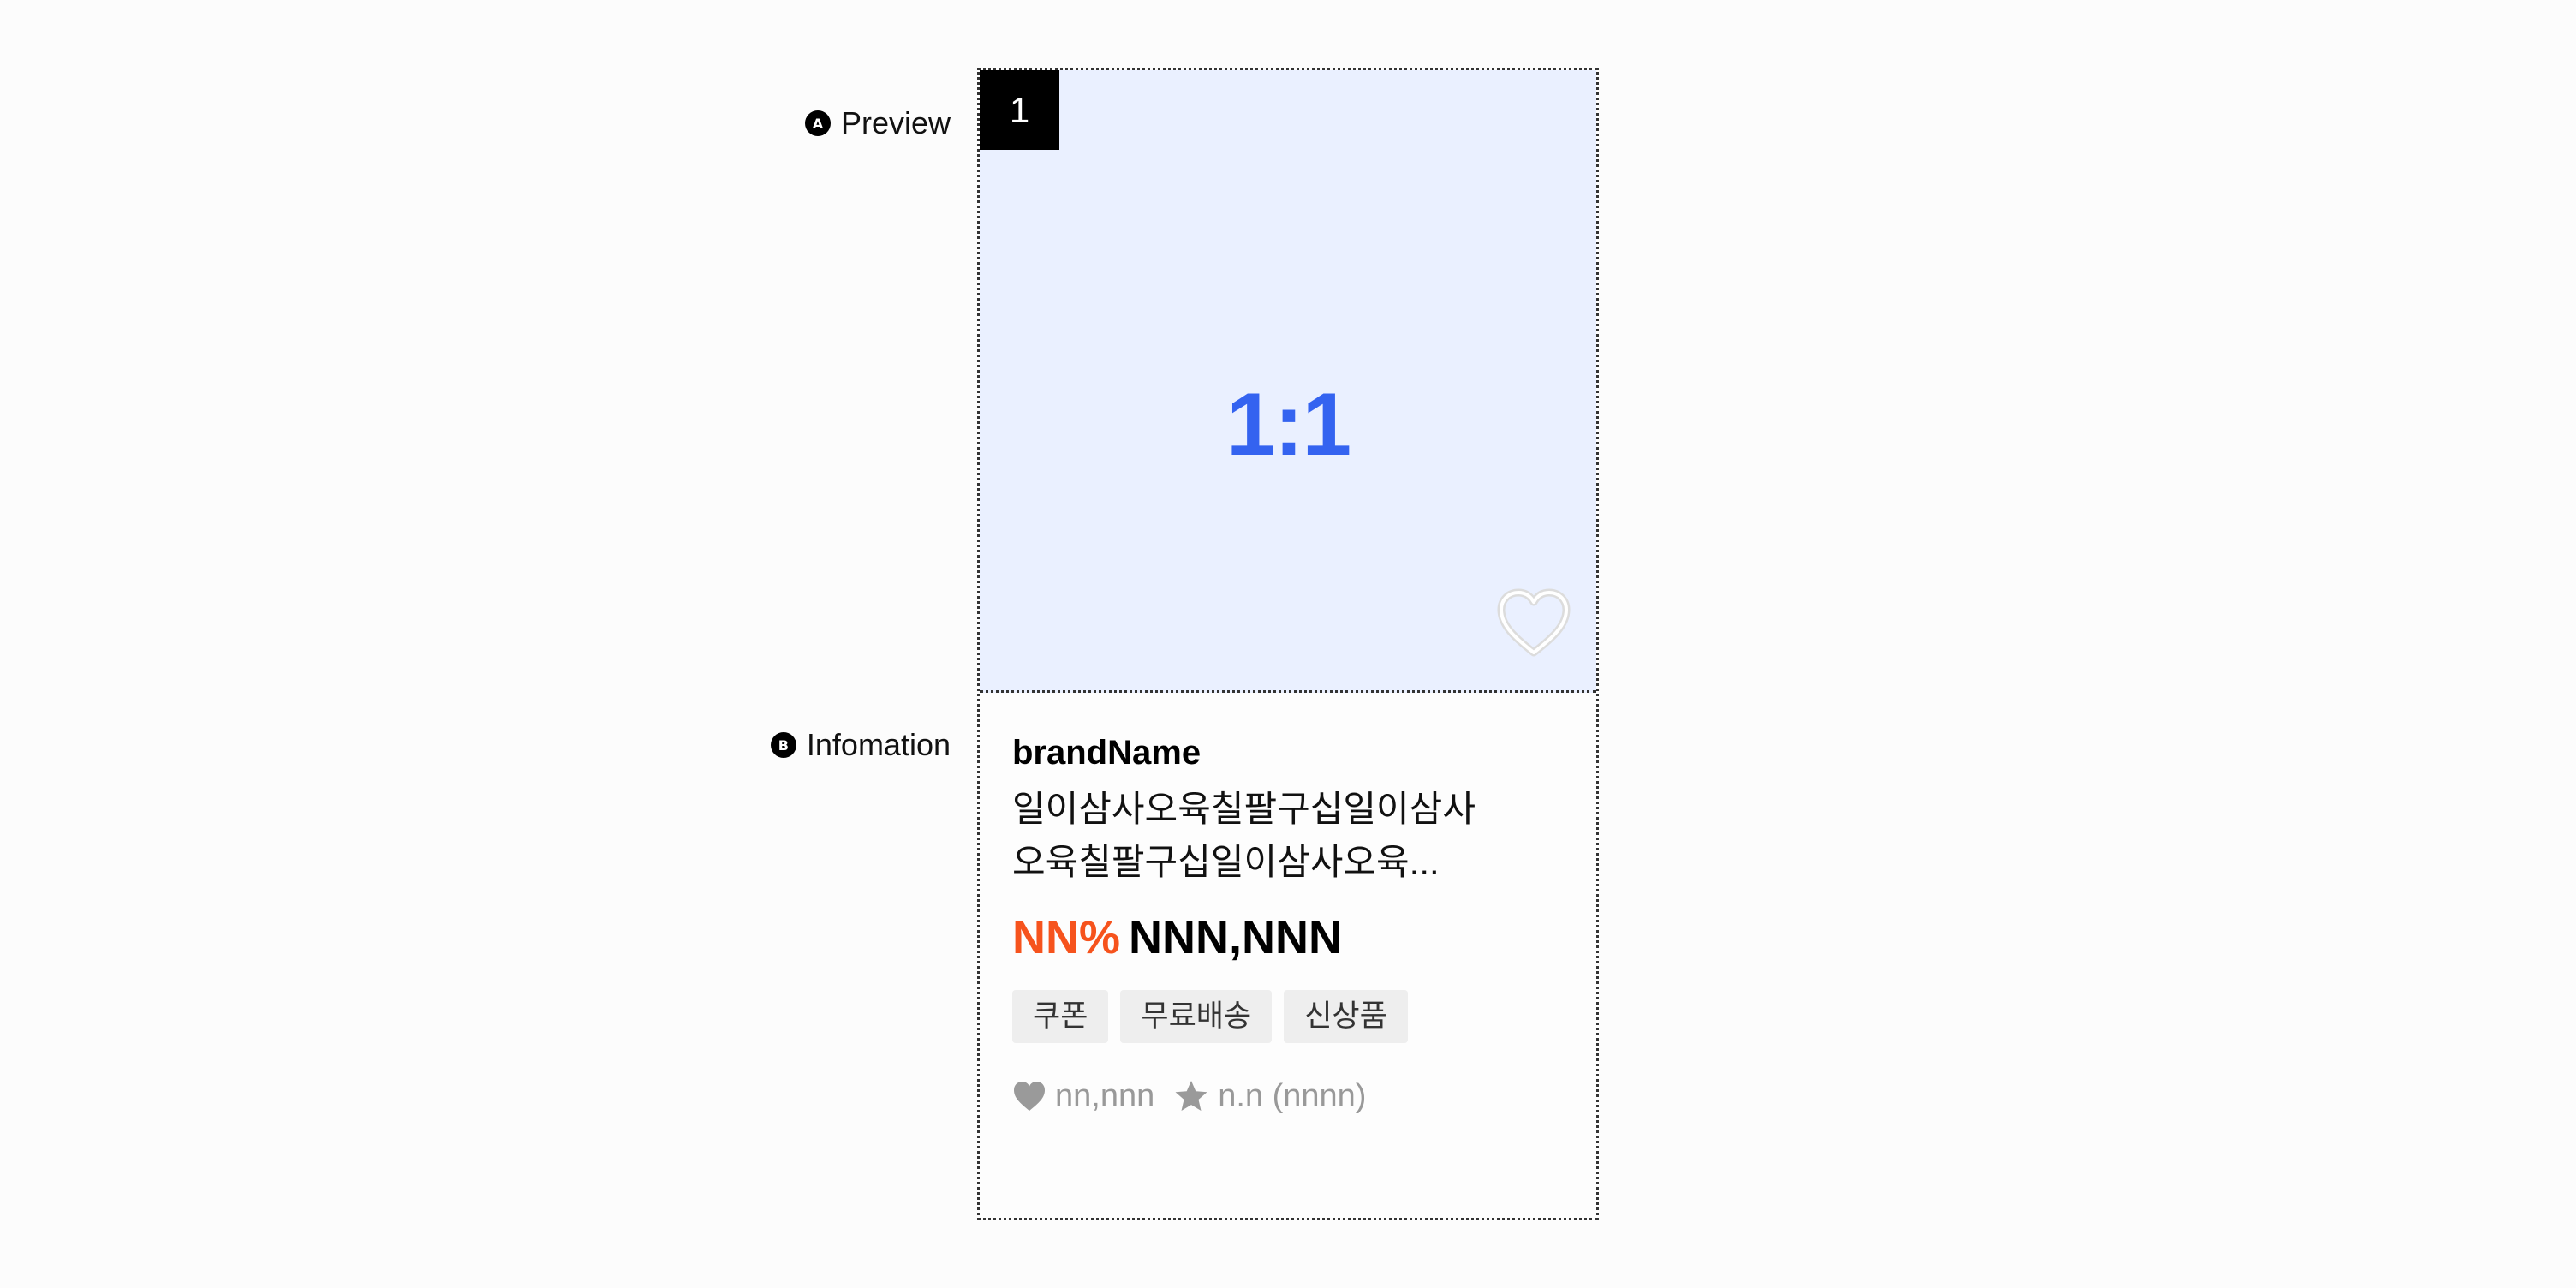  I want to click on annotation-label-information: Infomation, so click(878, 744).